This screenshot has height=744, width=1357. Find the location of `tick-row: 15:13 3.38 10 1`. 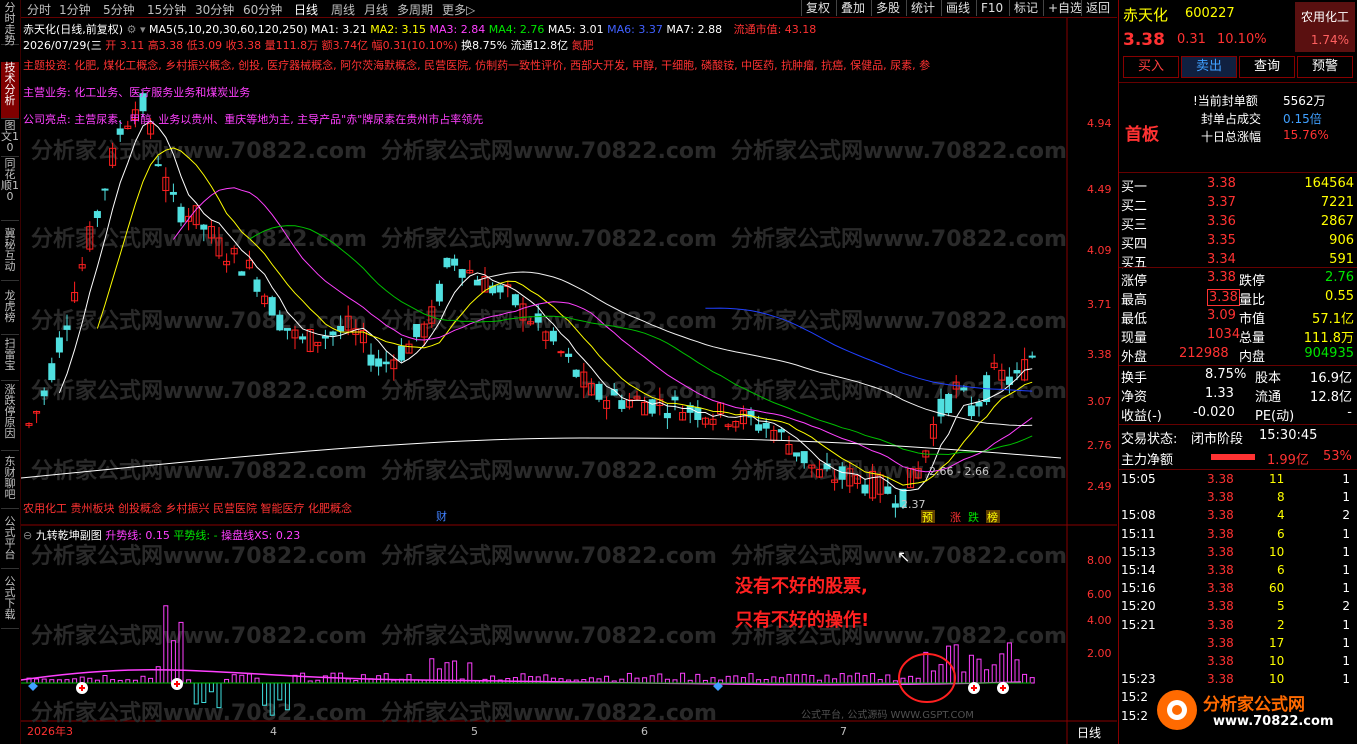

tick-row: 15:13 3.38 10 1 is located at coordinates (1238, 554).